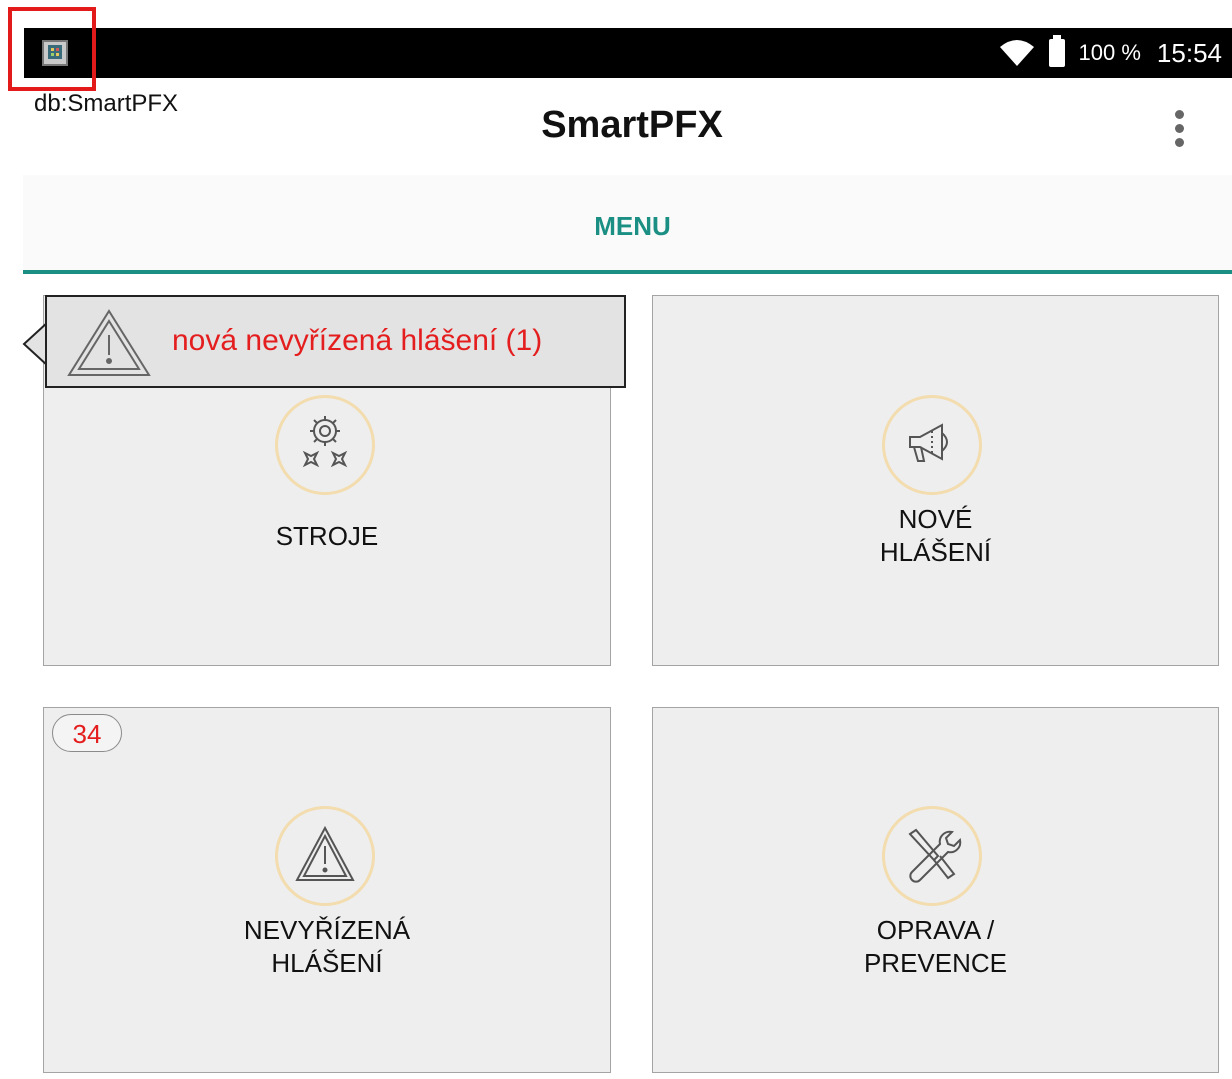  I want to click on count-badge: 34, so click(87, 733).